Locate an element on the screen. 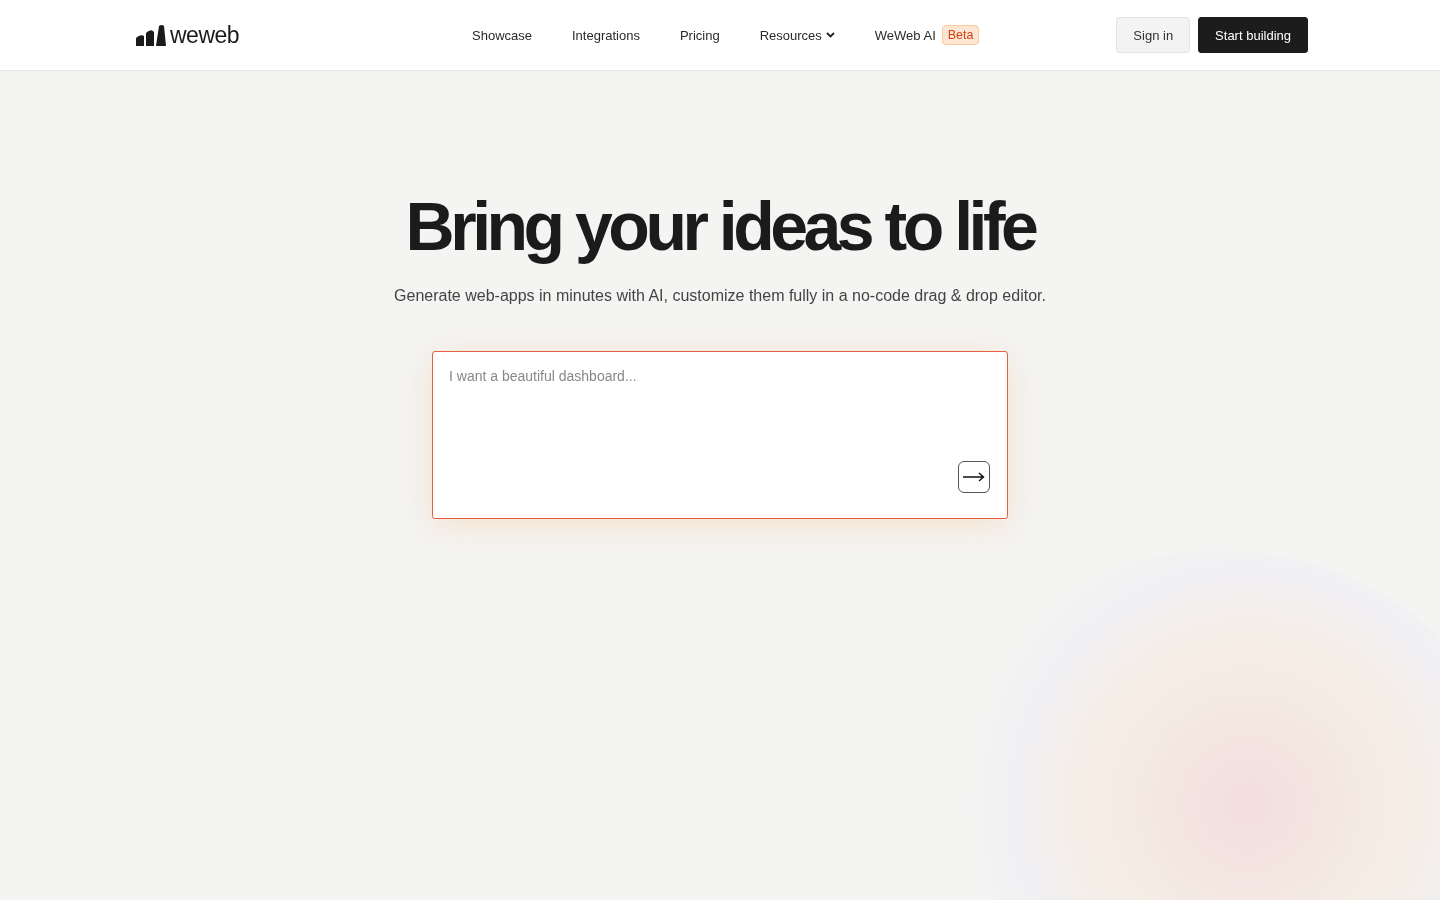  nav-link: Integrations is located at coordinates (606, 35).